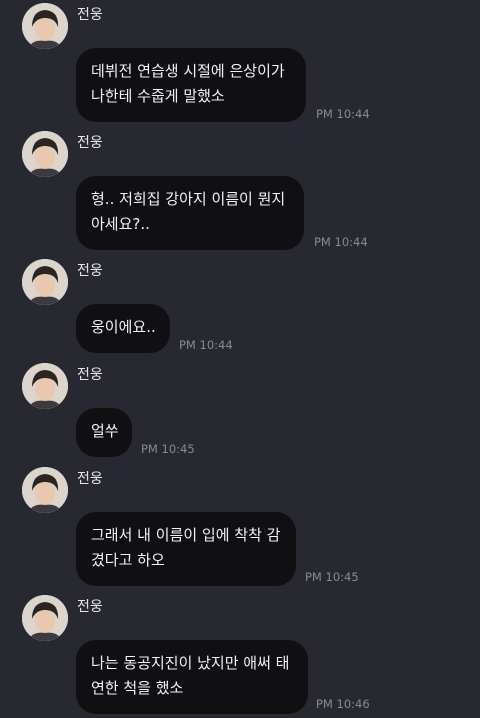 This screenshot has width=480, height=718. I want to click on message-bubble: 얼쑤, so click(104, 432).